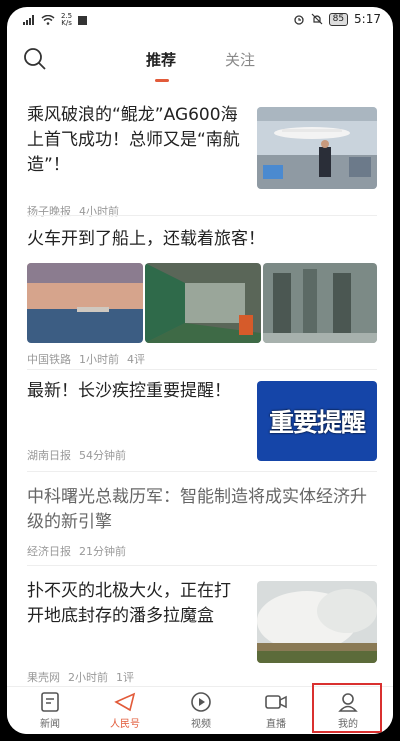  Describe the element at coordinates (43, 677) in the screenshot. I see `article-source: 果壳网` at that location.